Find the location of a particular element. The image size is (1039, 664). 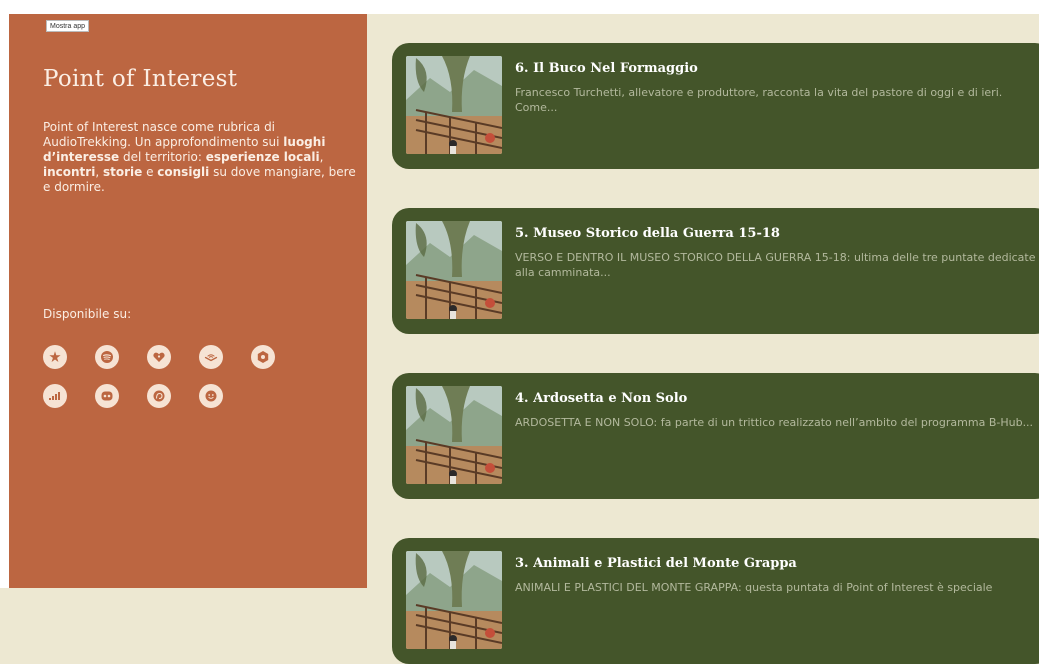

spotify-icon is located at coordinates (107, 357).